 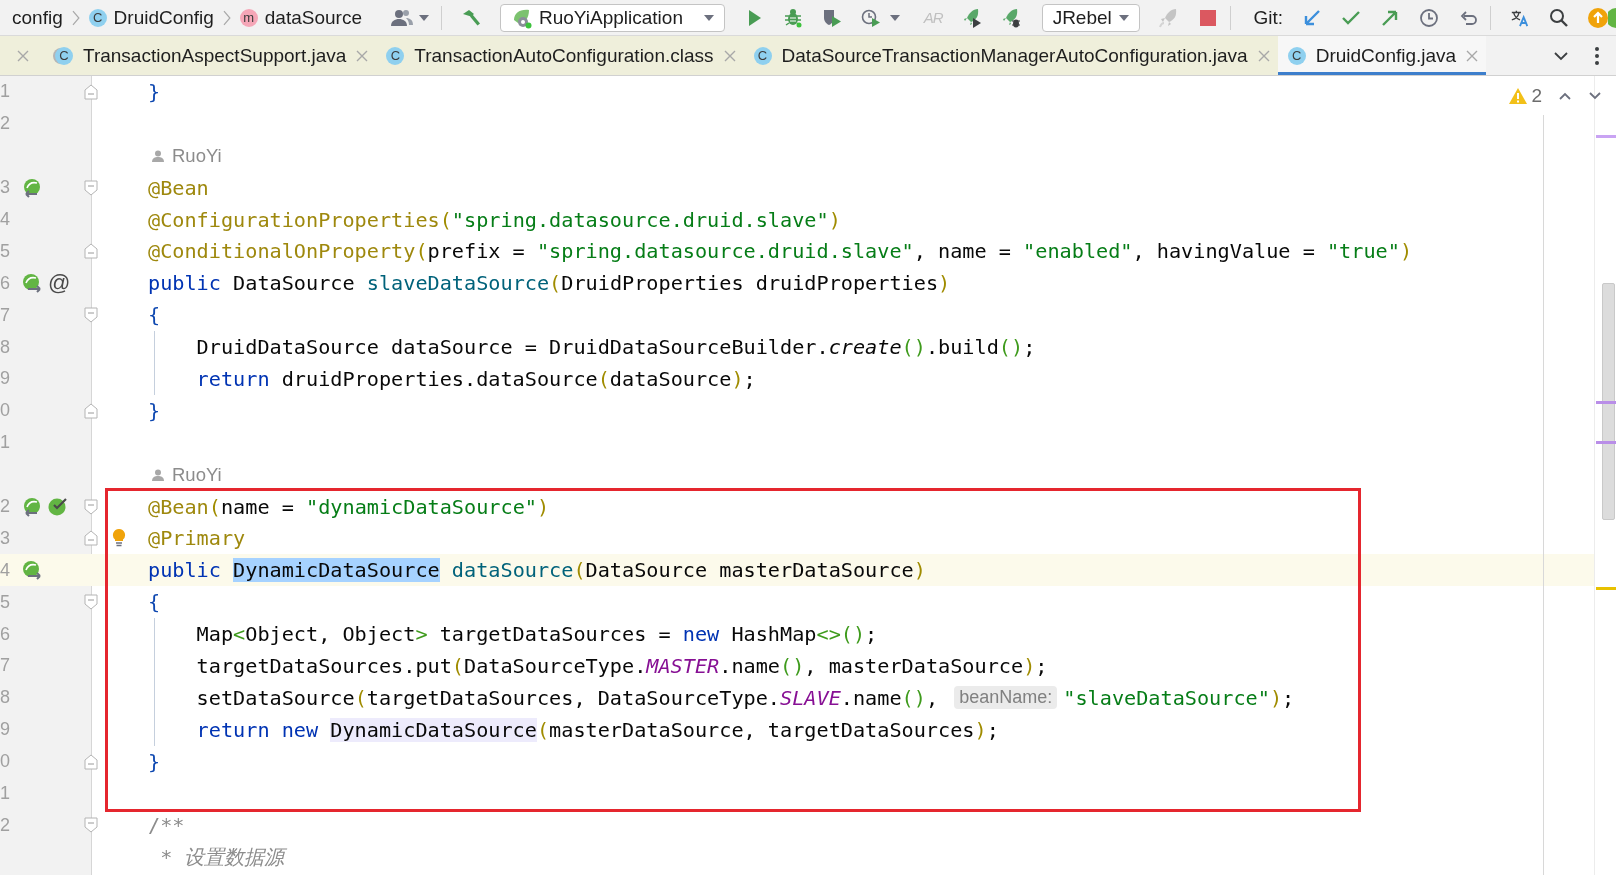 I want to click on line-number: 6, so click(x=5, y=282).